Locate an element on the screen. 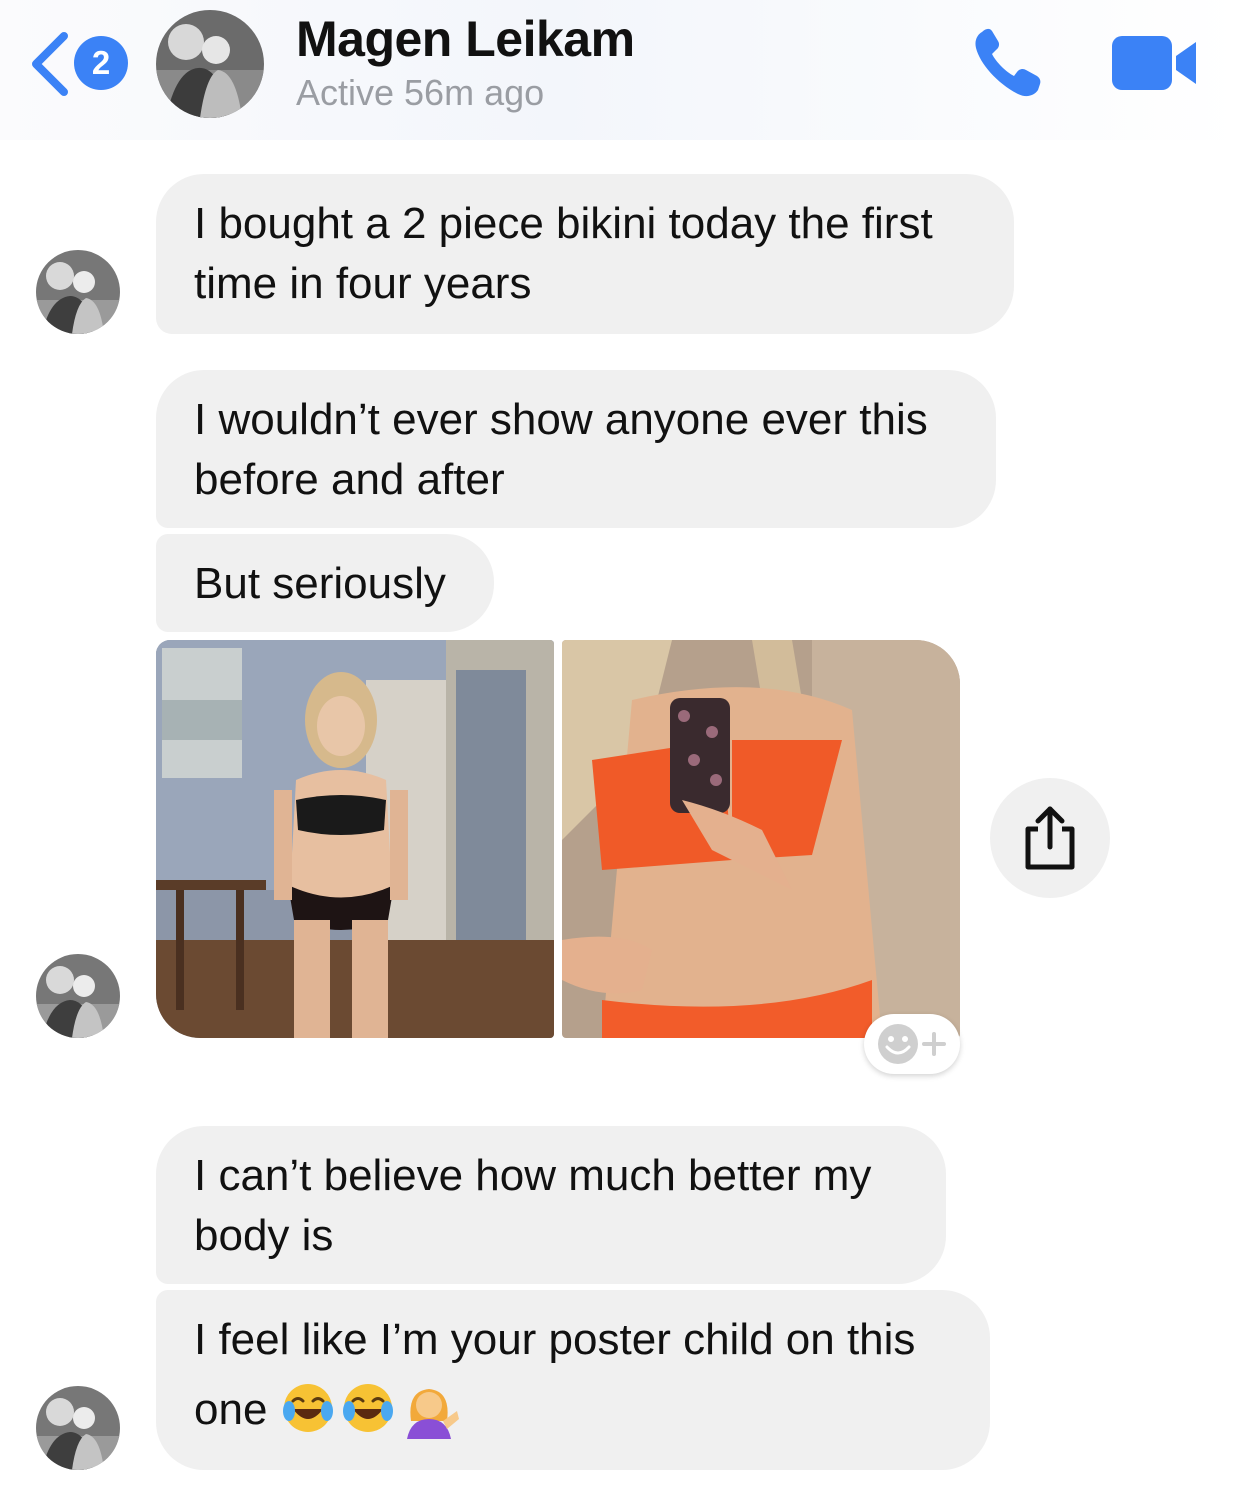 The height and width of the screenshot is (1495, 1242). photo-attachment-before is located at coordinates (355, 839).